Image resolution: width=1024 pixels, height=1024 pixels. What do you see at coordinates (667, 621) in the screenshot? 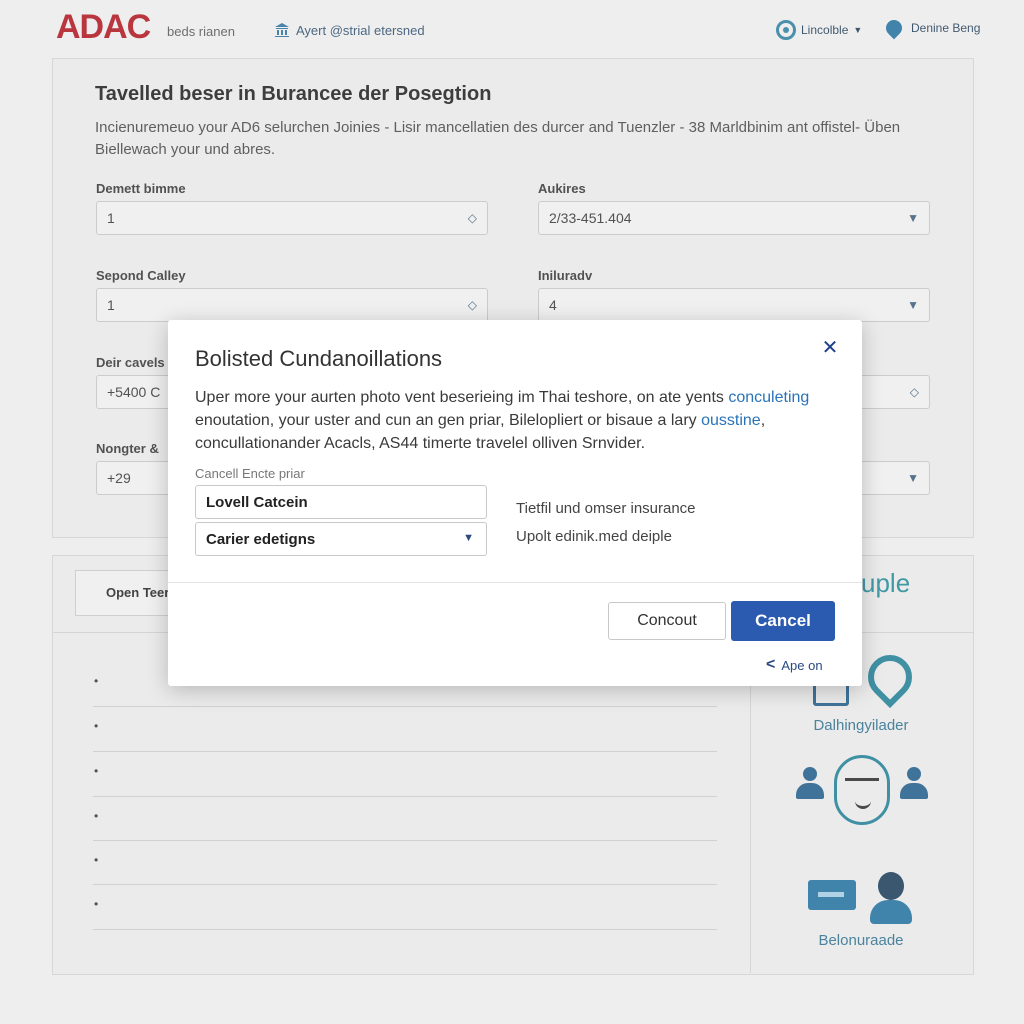
I see `secondary-button: Concout` at bounding box center [667, 621].